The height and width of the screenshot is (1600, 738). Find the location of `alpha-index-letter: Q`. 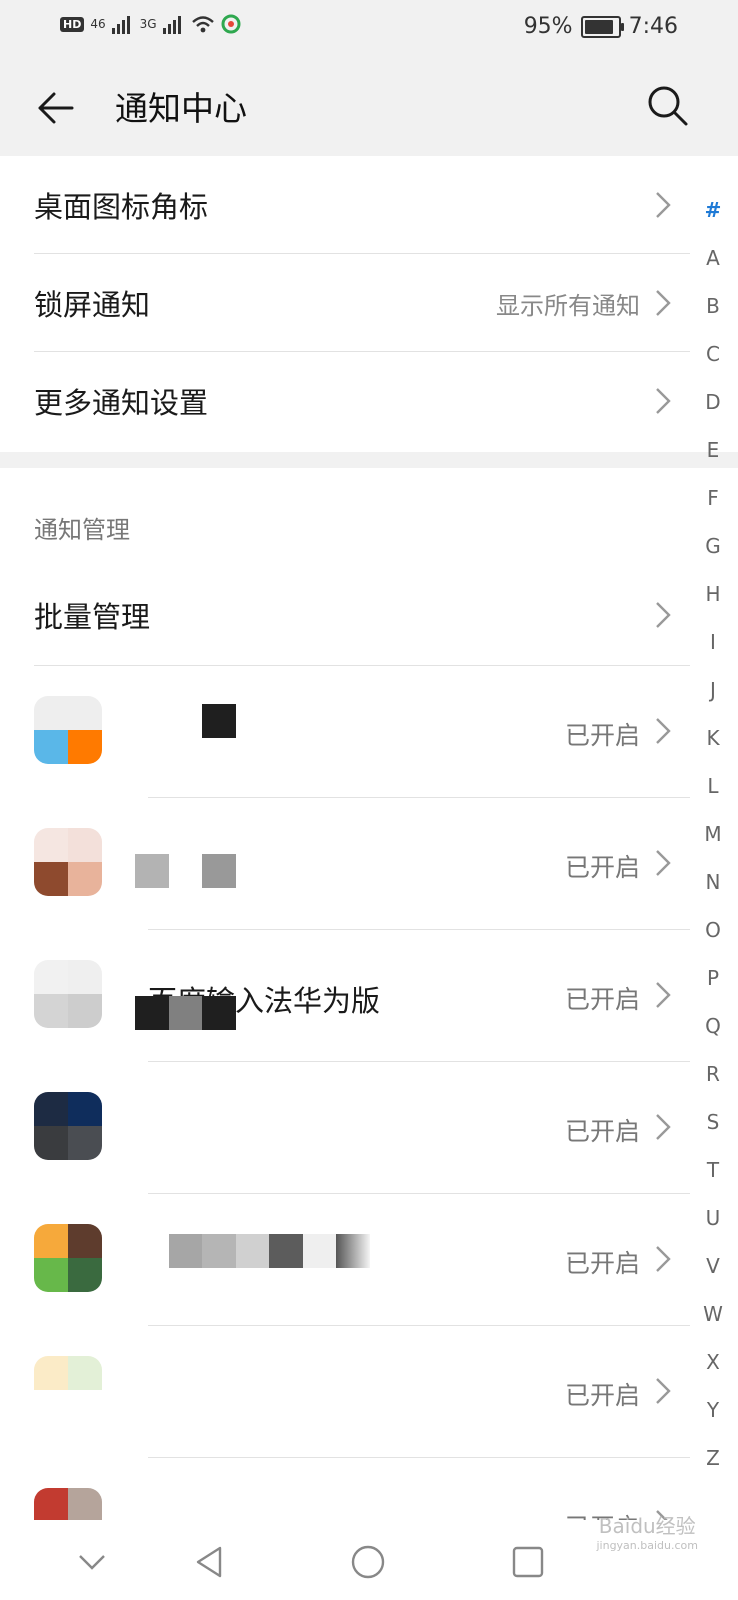

alpha-index-letter: Q is located at coordinates (713, 1026).